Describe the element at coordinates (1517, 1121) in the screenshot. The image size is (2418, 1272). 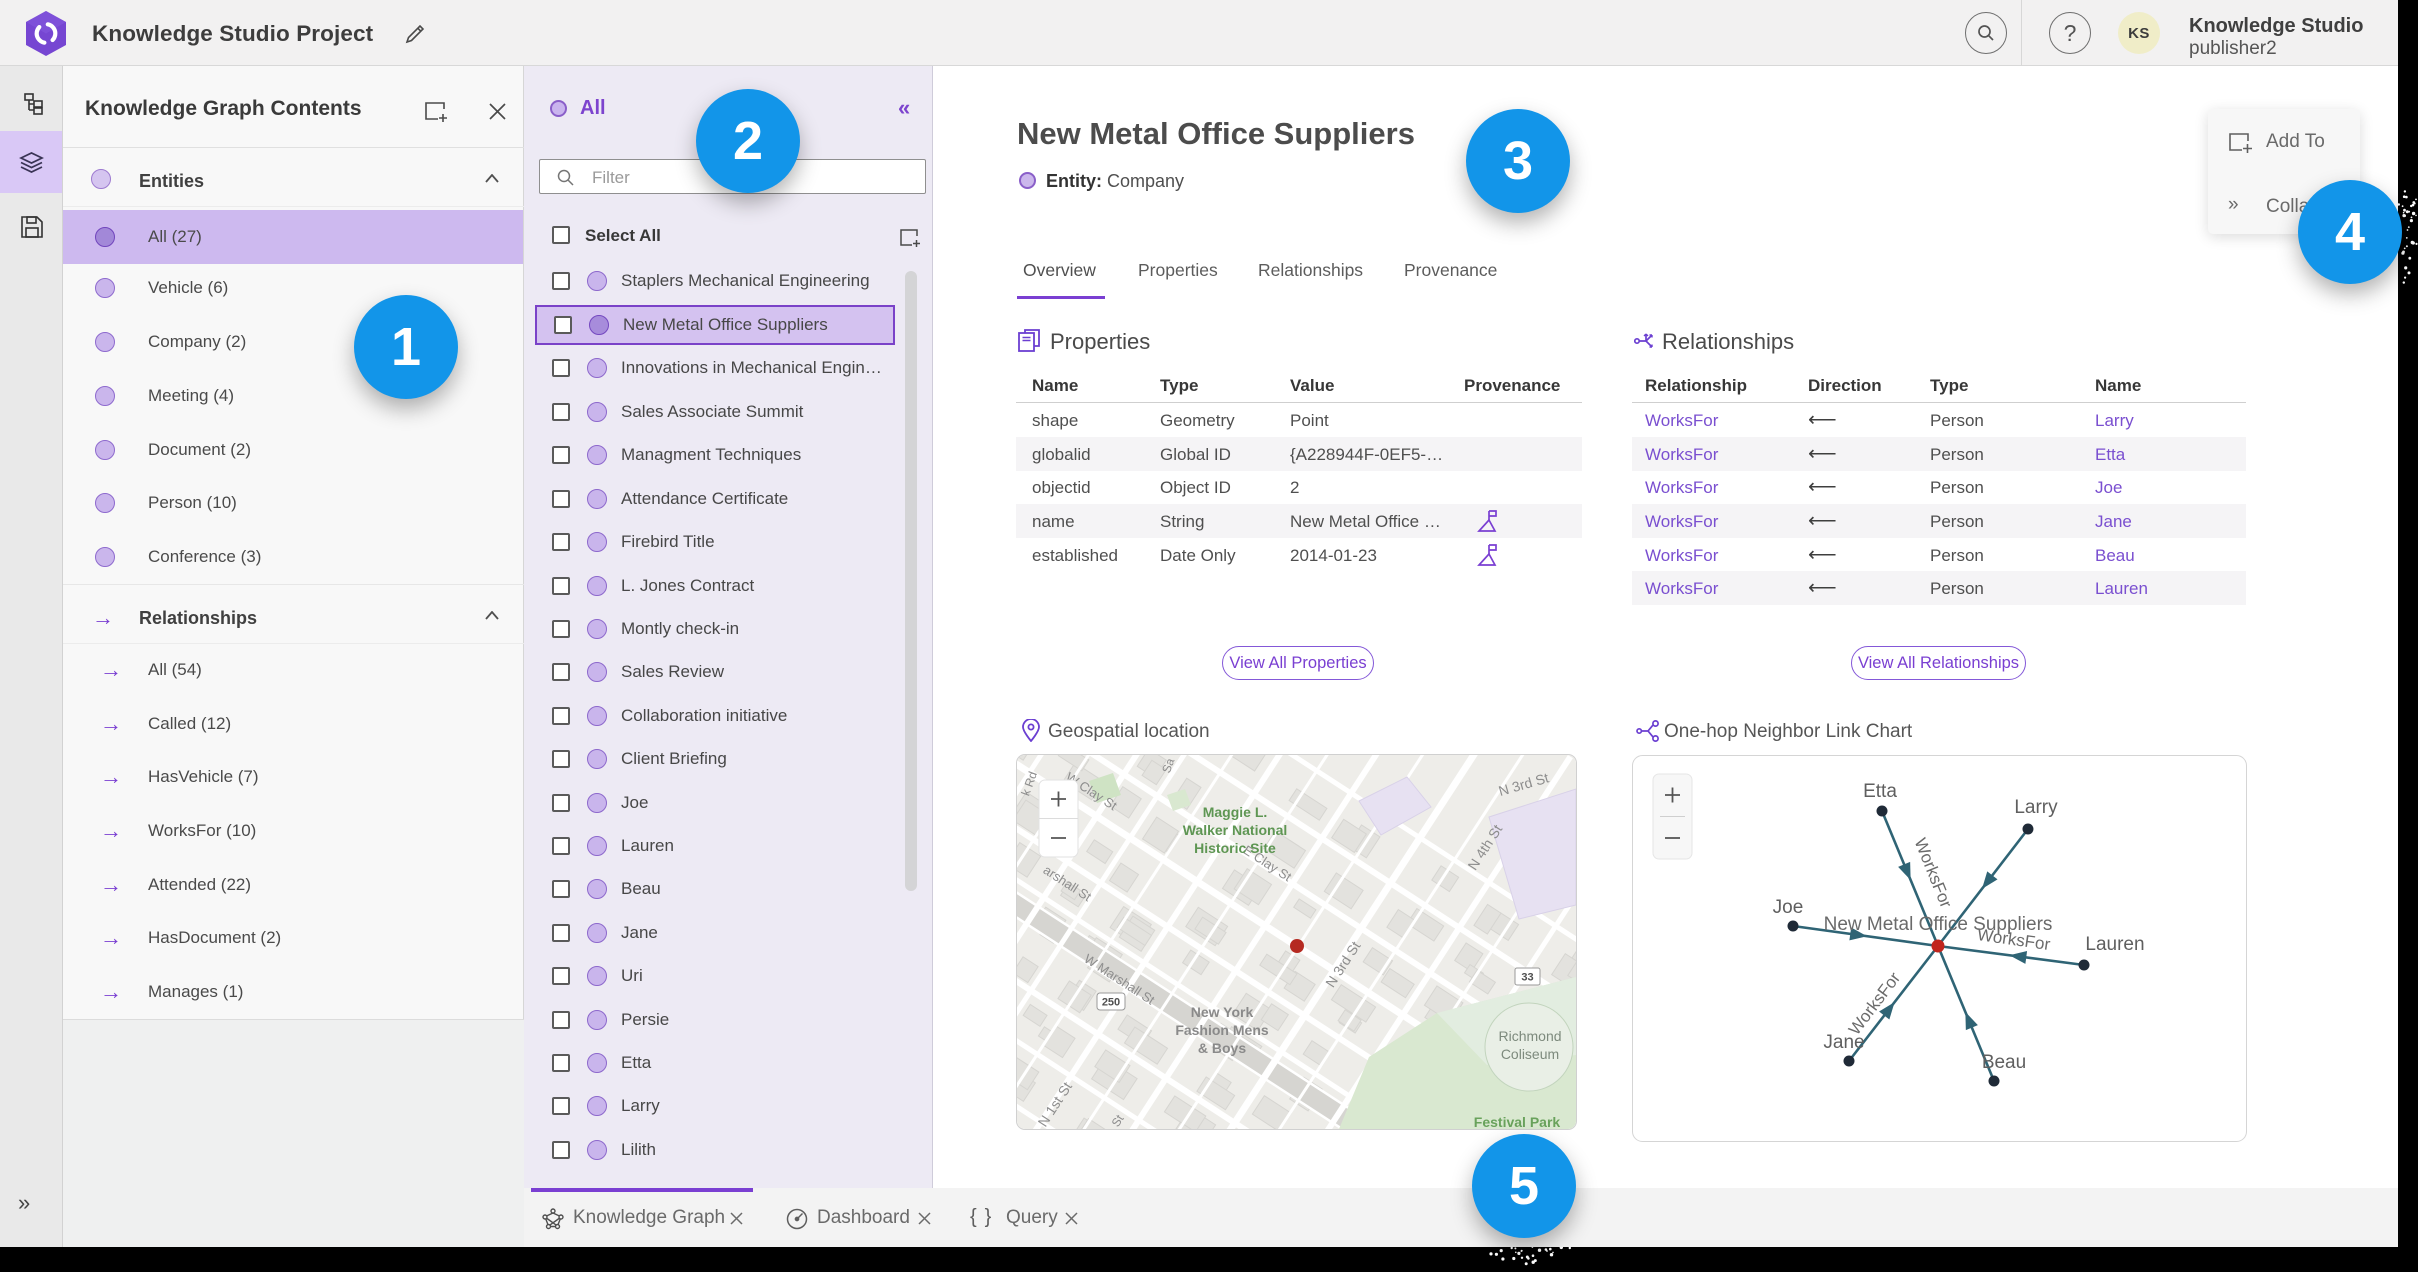
I see `svg-text: Festival Park` at that location.